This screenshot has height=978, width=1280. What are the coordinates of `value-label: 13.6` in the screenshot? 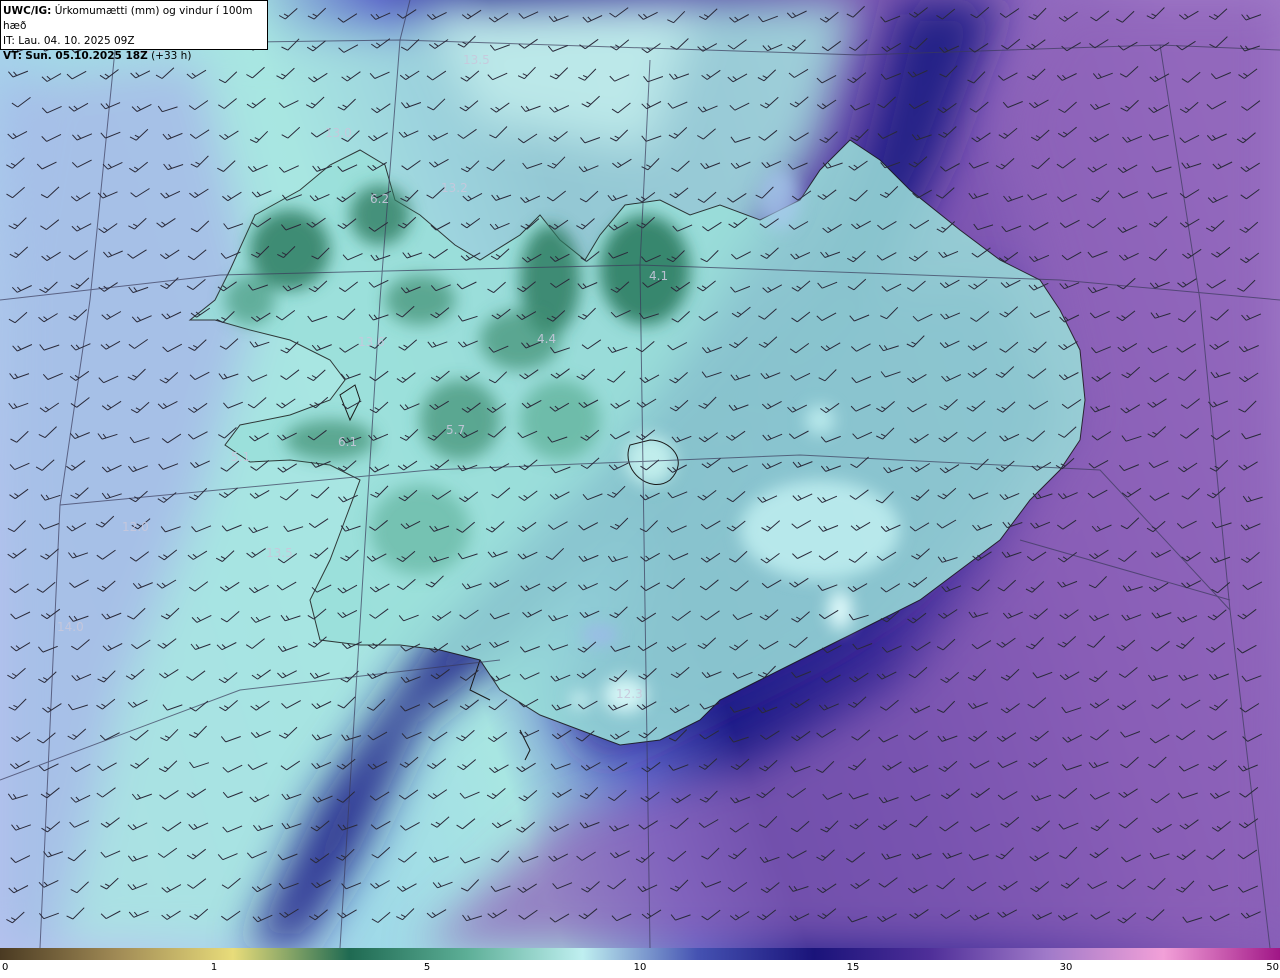 It's located at (371, 342).